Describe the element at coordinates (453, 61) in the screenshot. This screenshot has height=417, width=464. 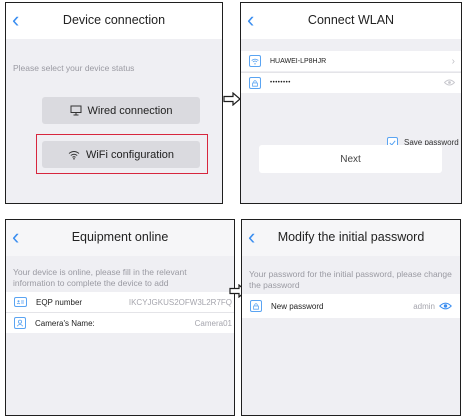
I see `chevron-right-icon: ›` at that location.